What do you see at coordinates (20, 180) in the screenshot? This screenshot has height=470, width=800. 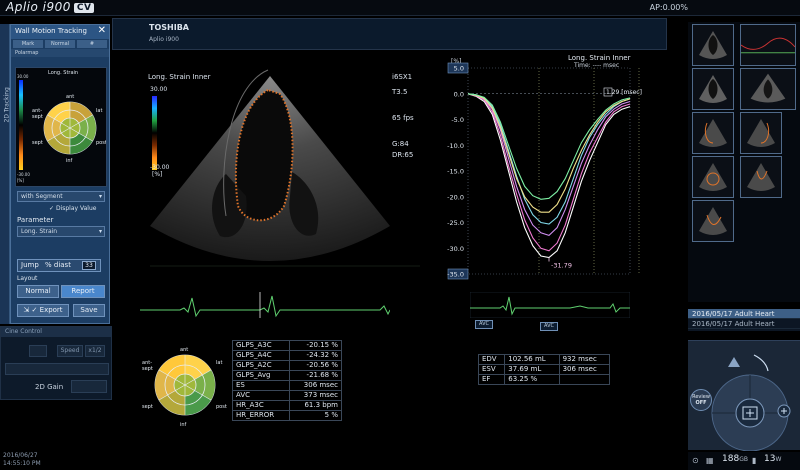 I see `scale-unit: [%]` at bounding box center [20, 180].